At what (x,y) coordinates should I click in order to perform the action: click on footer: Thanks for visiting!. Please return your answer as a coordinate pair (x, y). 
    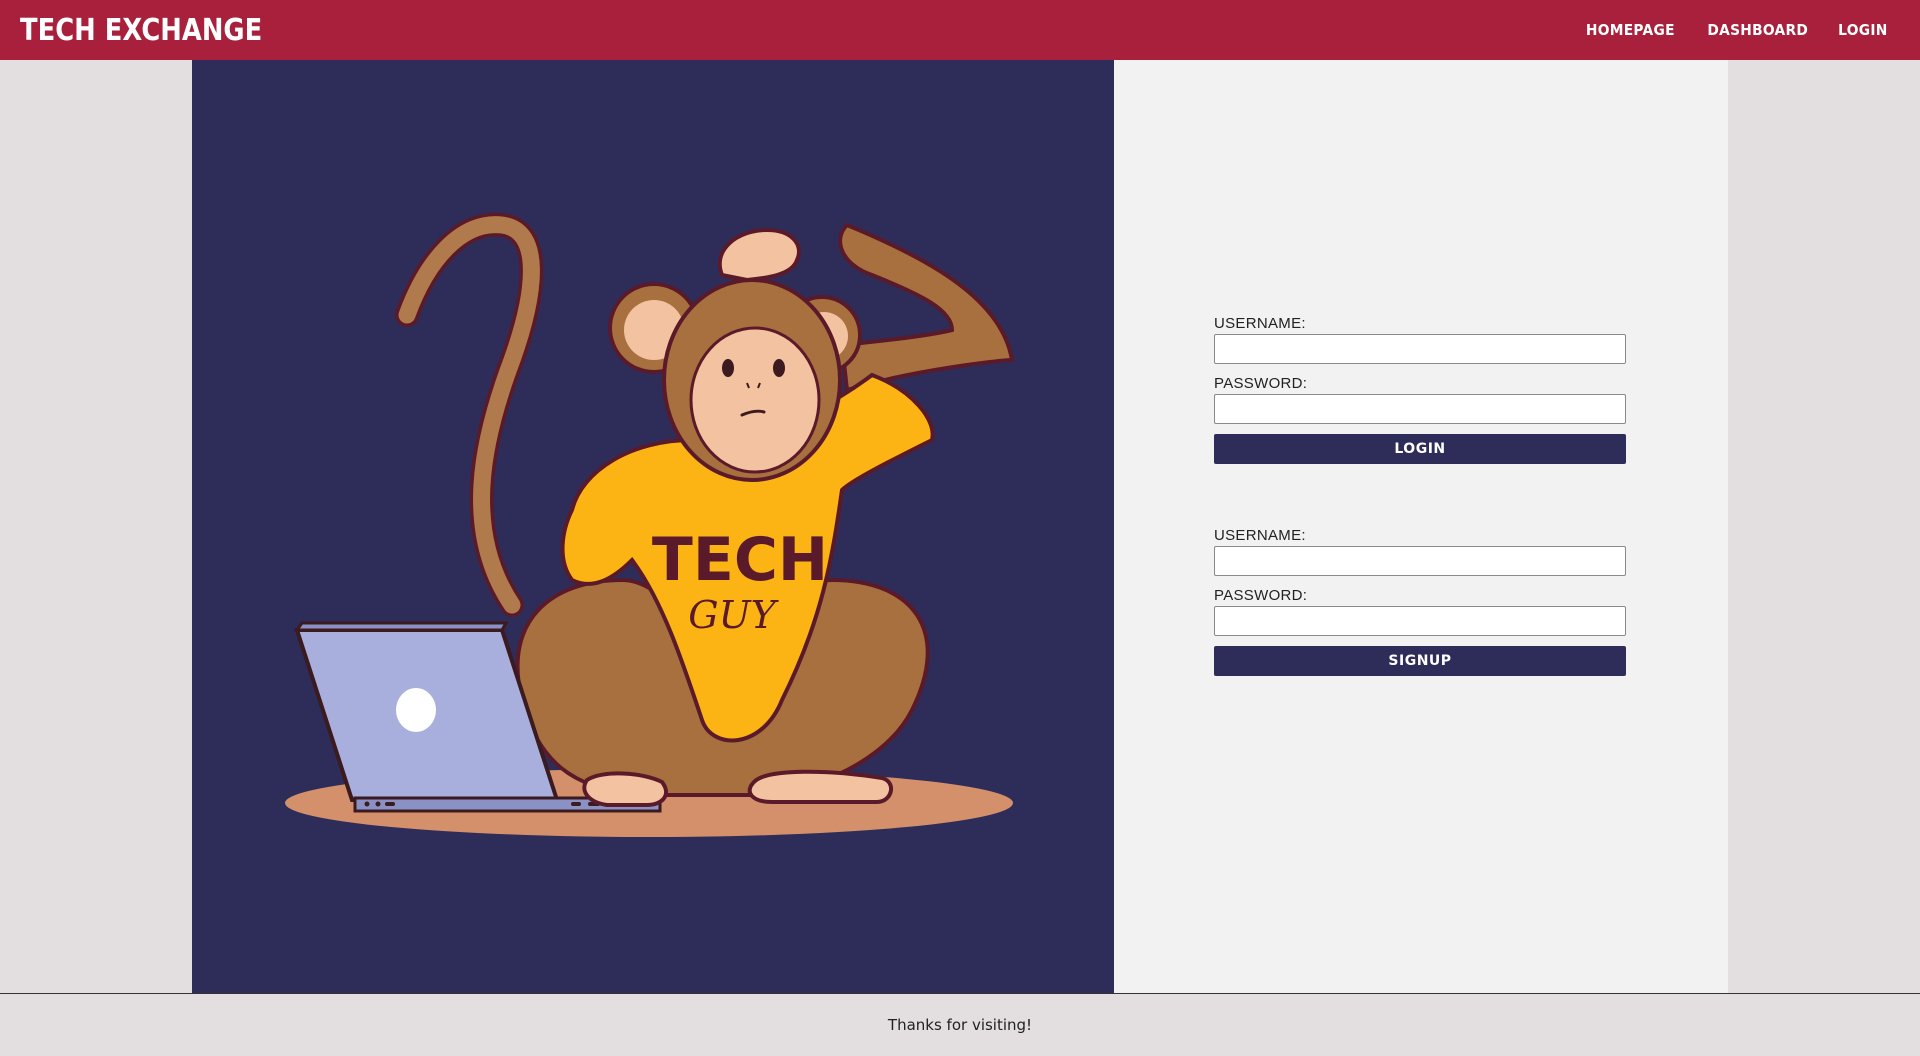
    Looking at the image, I should click on (960, 1024).